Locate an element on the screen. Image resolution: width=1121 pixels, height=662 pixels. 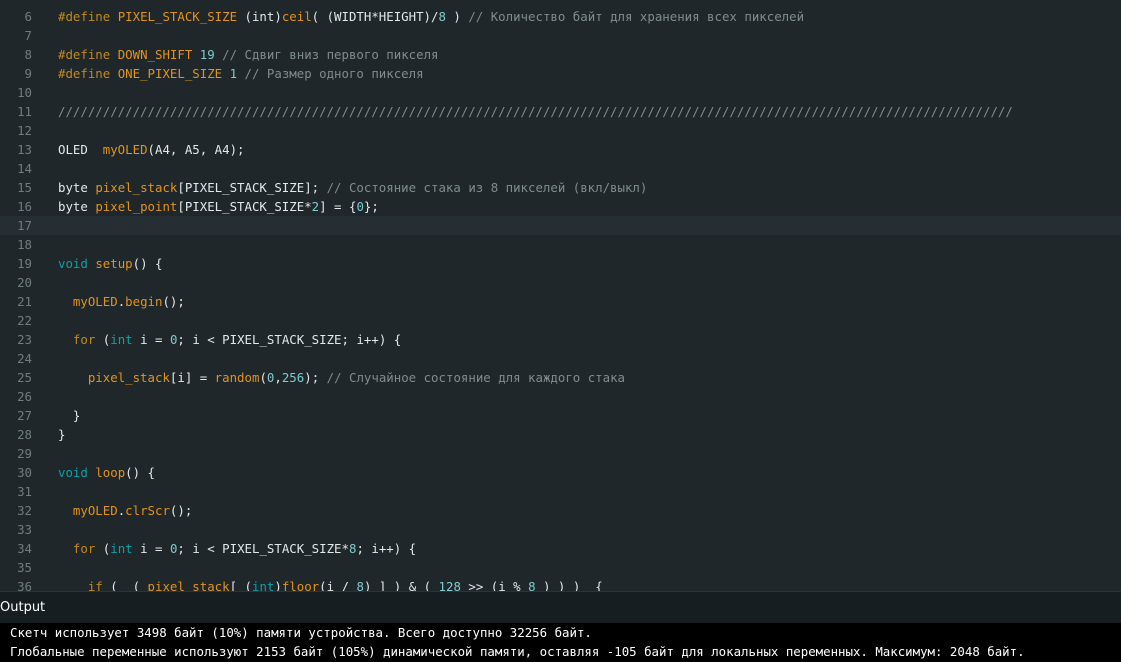
code-token: (A4, A5, A4); is located at coordinates (196, 149).